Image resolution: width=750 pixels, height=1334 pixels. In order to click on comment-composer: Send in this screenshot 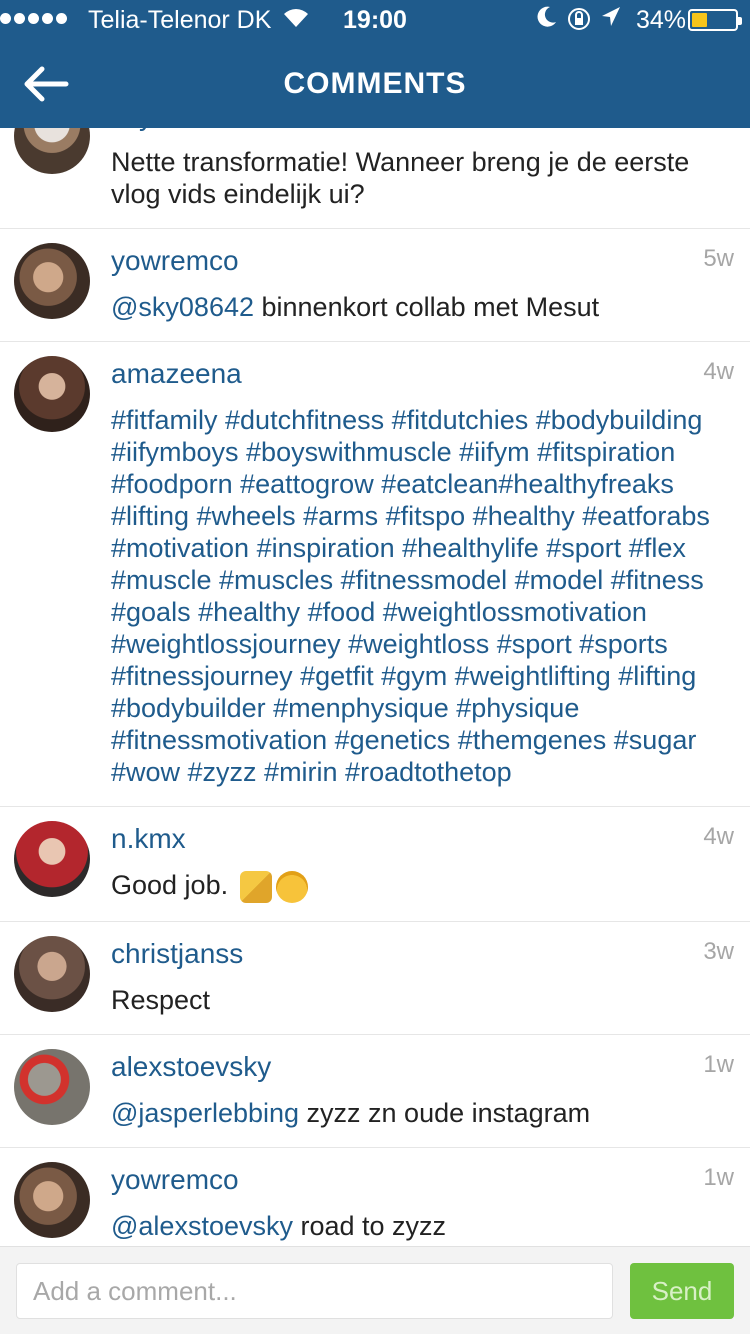, I will do `click(375, 1290)`.